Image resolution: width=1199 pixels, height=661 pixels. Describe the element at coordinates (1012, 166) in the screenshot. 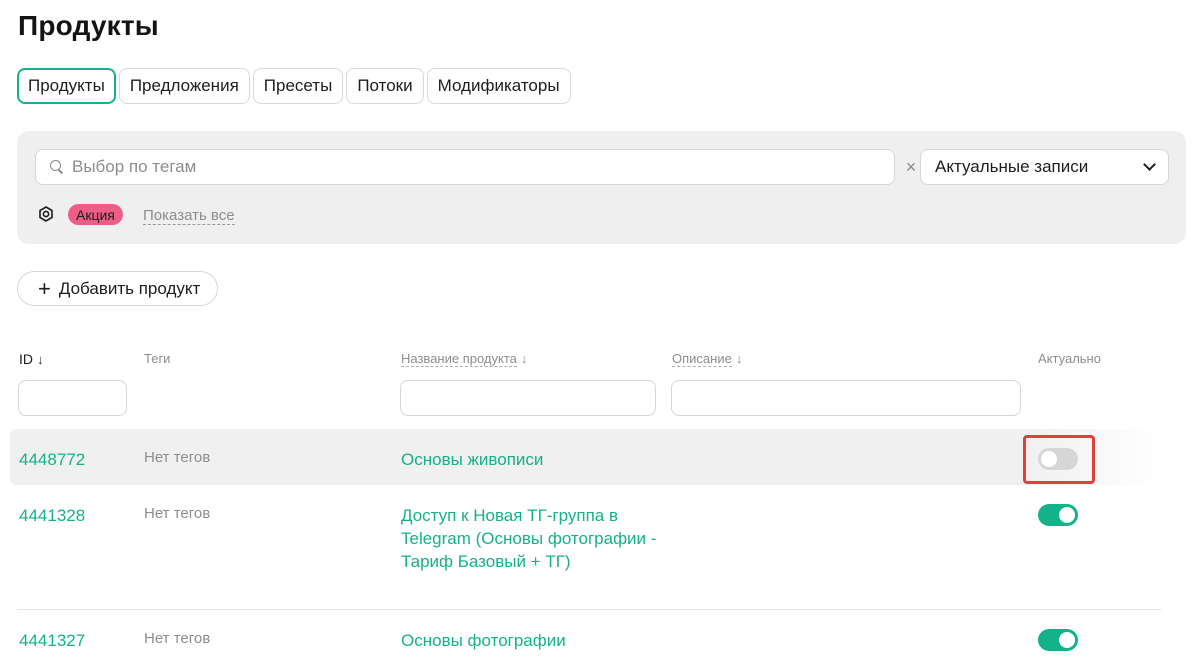

I see `status-select-value: Актуальные записи` at that location.